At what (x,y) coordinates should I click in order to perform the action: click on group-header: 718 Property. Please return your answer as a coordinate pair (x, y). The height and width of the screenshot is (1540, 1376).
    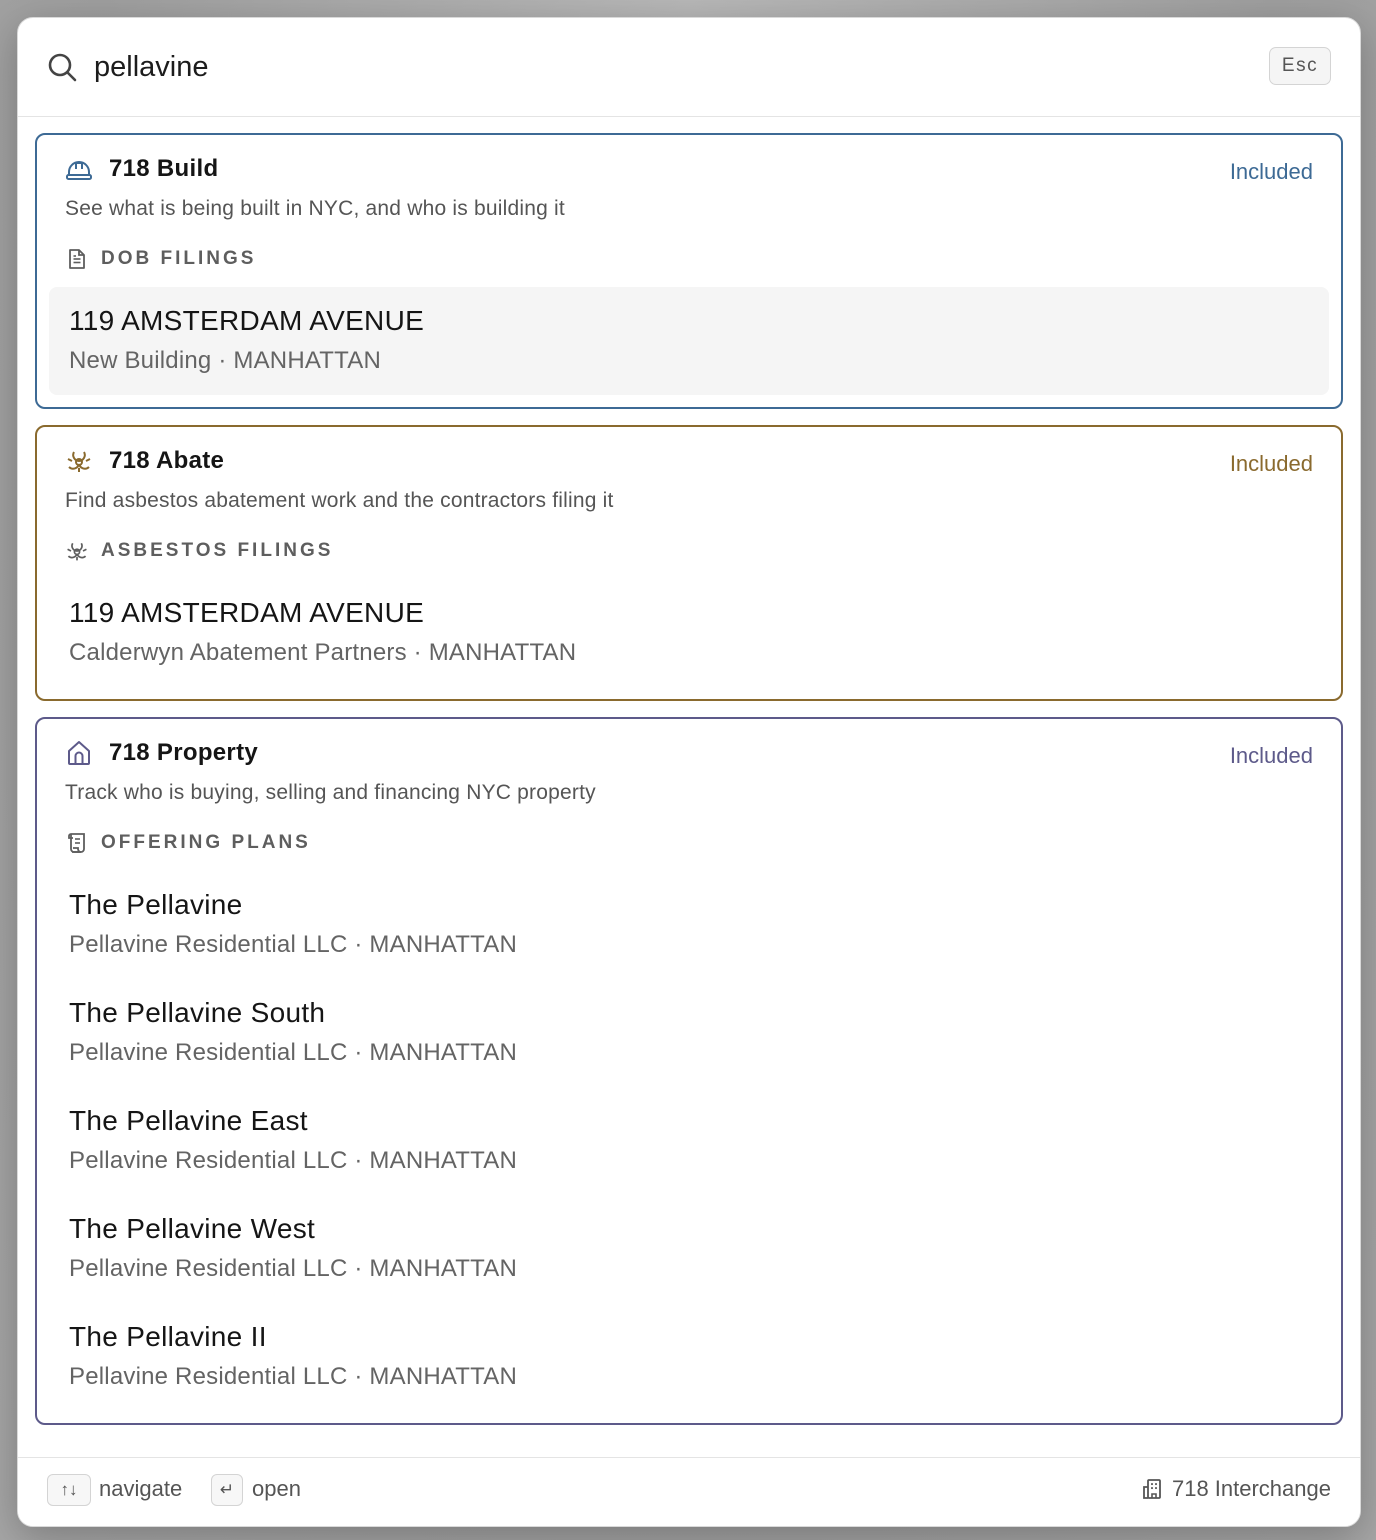
    Looking at the image, I should click on (161, 753).